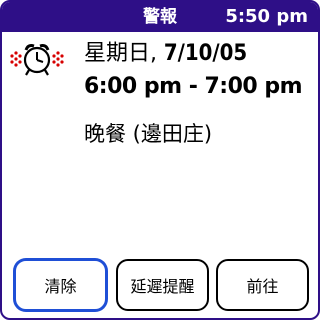 Image resolution: width=320 pixels, height=320 pixels. I want to click on clock-time: 5:50 pm, so click(266, 16).